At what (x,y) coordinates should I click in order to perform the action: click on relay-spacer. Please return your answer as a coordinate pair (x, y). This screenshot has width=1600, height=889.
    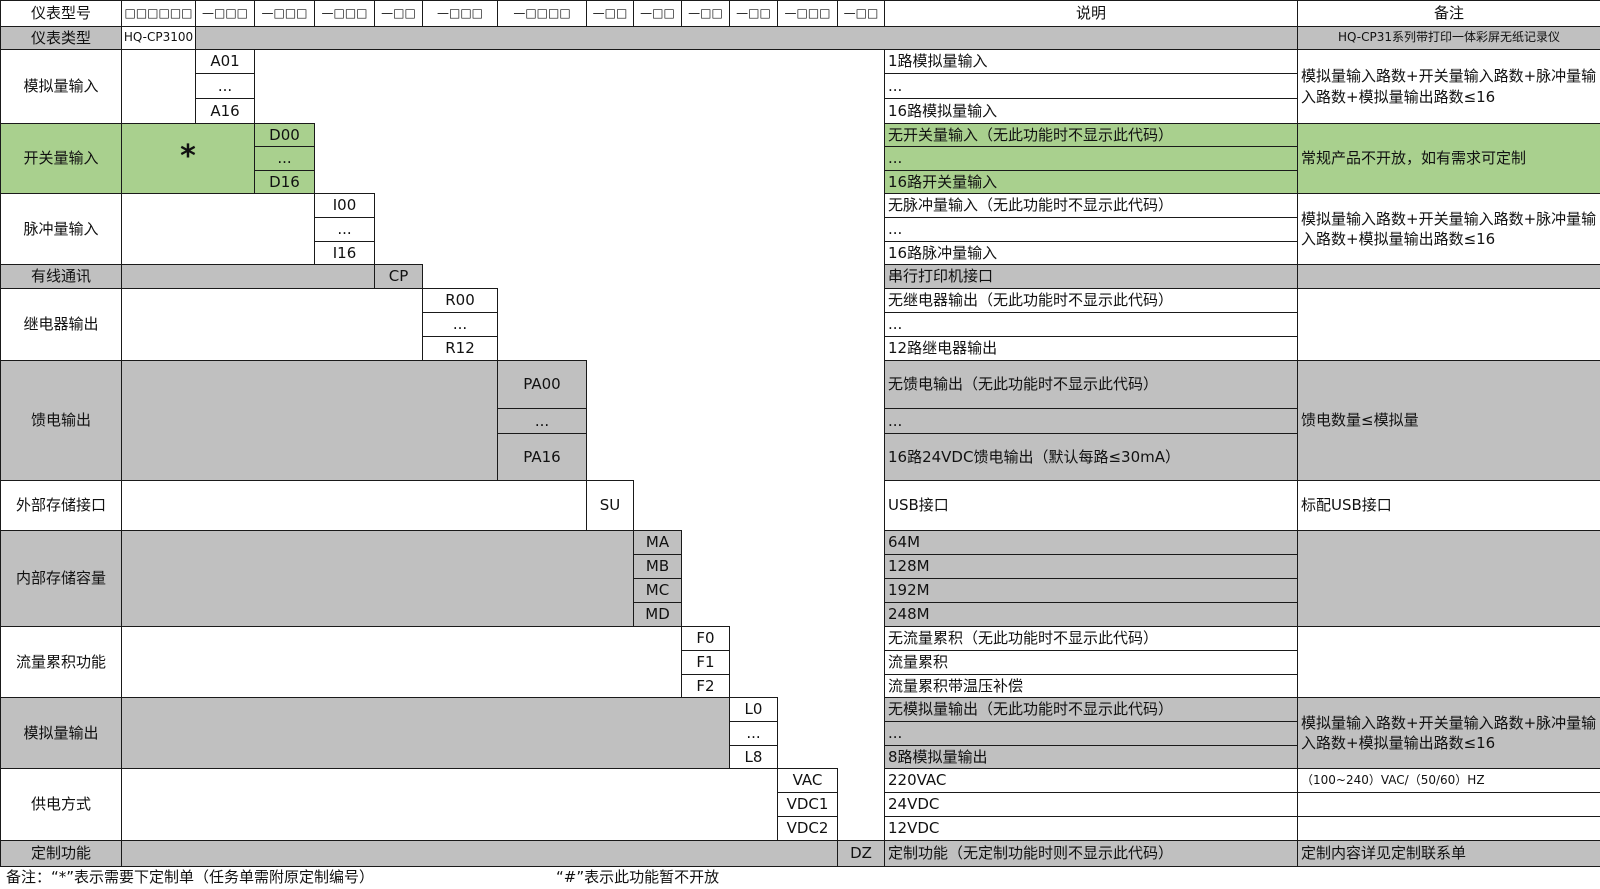
    Looking at the image, I should click on (272, 324).